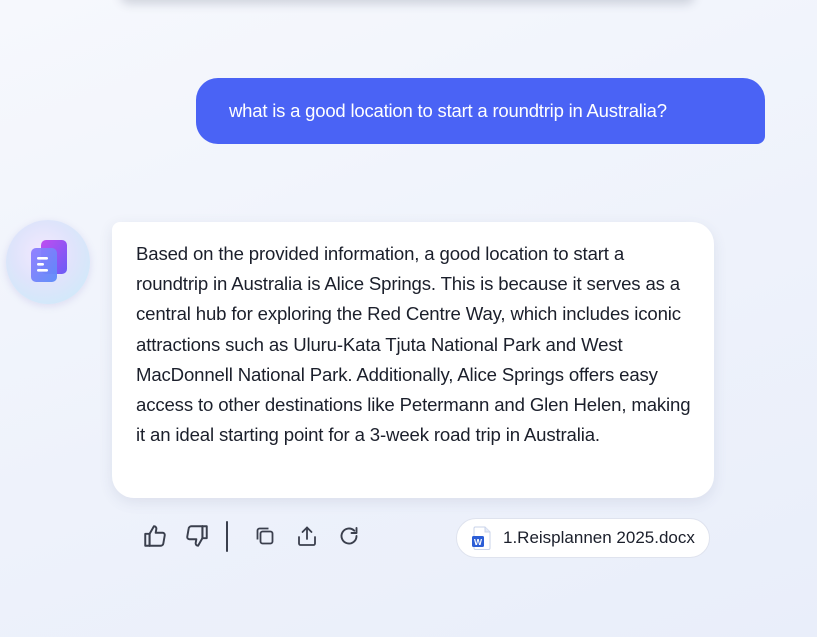  I want to click on message-actions, so click(260, 536).